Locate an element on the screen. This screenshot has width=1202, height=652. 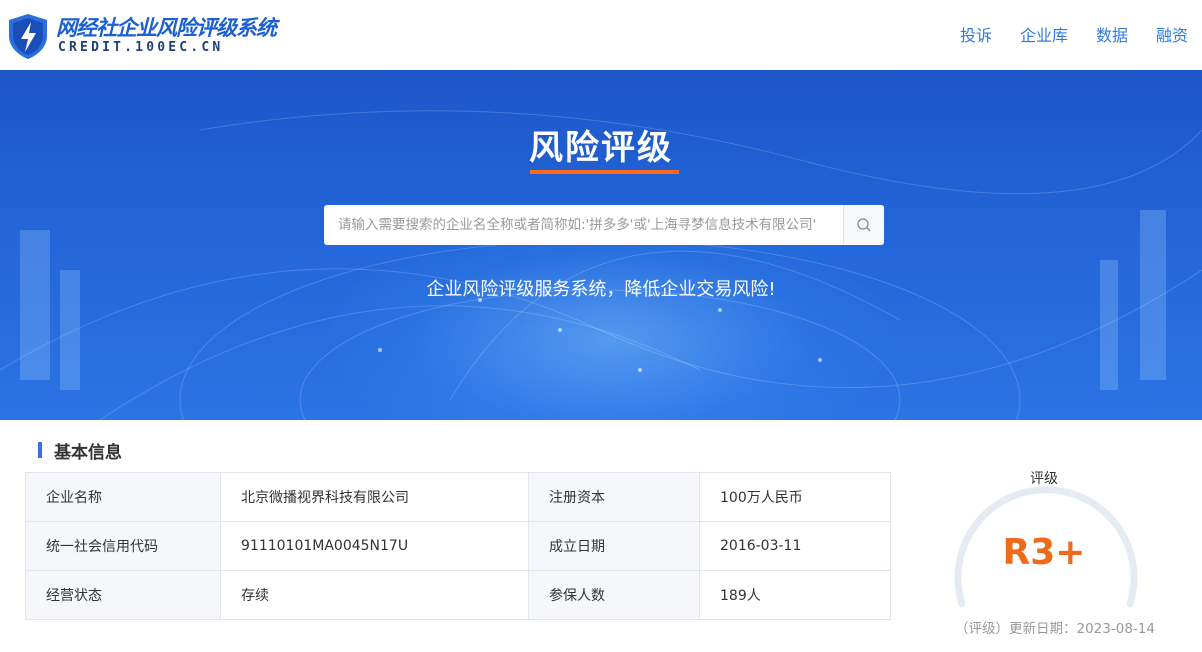
top-header: 网经社企业风险评级系统 CREDIT.100EC.CN 投诉 企业库 数据 融资 is located at coordinates (601, 35).